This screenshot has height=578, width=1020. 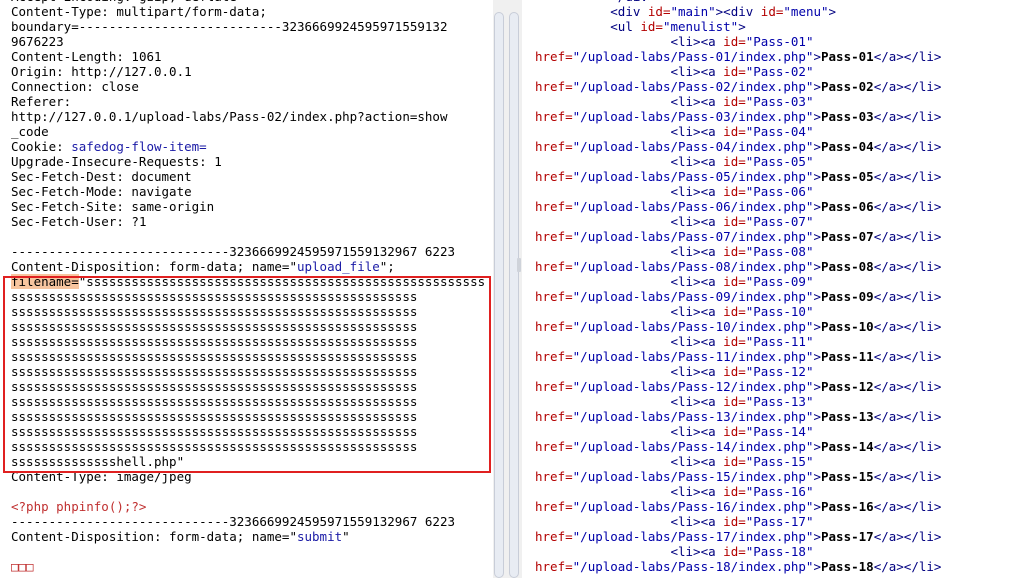 I want to click on cookie-value: safedog-flow-item=, so click(x=139, y=146).